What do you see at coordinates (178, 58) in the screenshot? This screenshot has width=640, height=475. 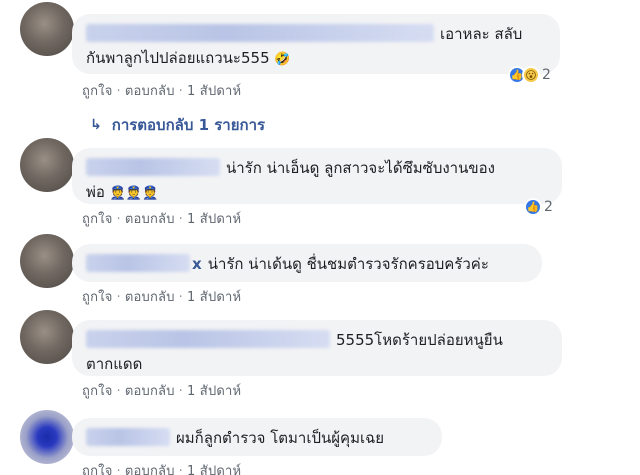 I see `comment-text: กันพาลูกไปปล่อยแถวนะ555` at bounding box center [178, 58].